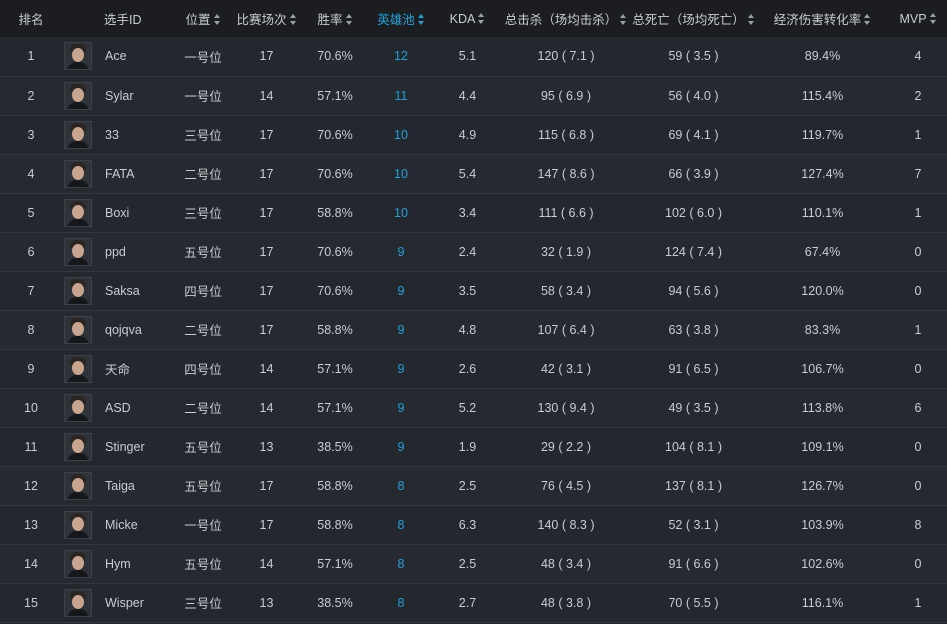 The width and height of the screenshot is (947, 624). I want to click on player-info: Saksa, so click(118, 290).